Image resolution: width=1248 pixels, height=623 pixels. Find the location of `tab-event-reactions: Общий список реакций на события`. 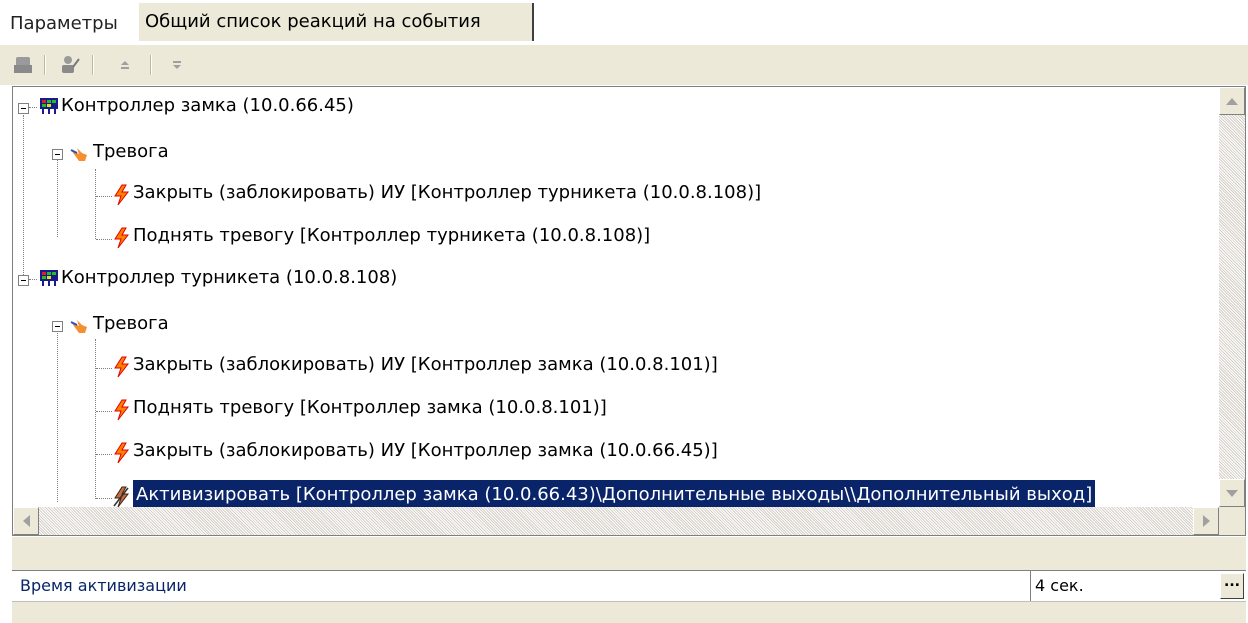

tab-event-reactions: Общий список реакций на события is located at coordinates (336, 22).